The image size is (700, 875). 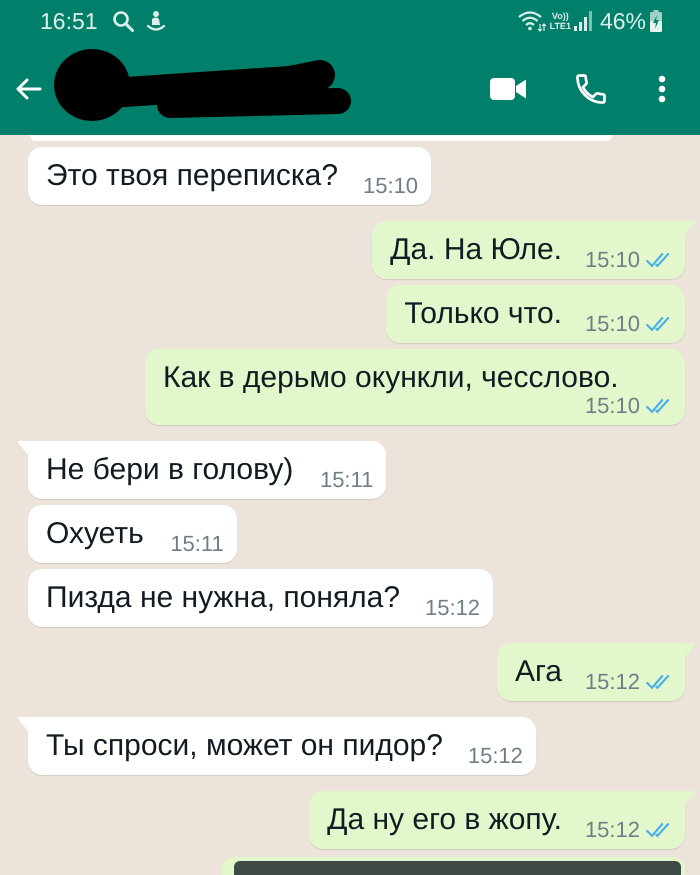 I want to click on more-options-icon, so click(x=662, y=88).